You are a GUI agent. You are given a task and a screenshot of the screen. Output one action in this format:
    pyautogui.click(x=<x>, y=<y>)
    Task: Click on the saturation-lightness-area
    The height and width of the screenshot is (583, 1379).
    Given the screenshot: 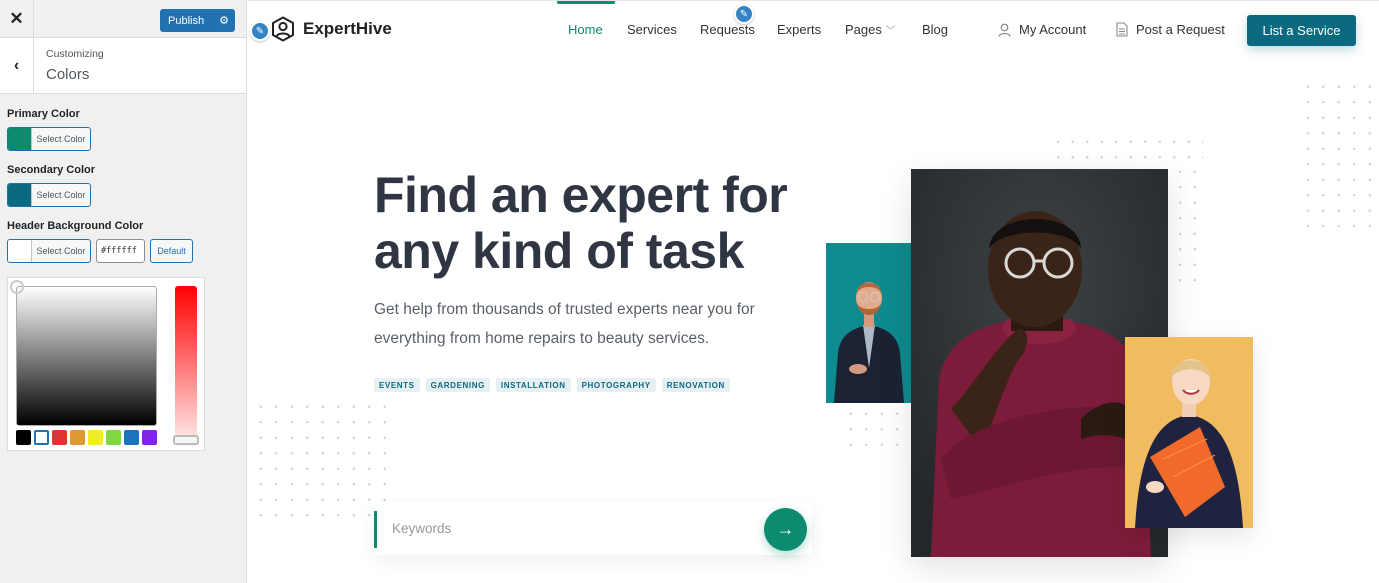 What is the action you would take?
    pyautogui.click(x=86, y=356)
    